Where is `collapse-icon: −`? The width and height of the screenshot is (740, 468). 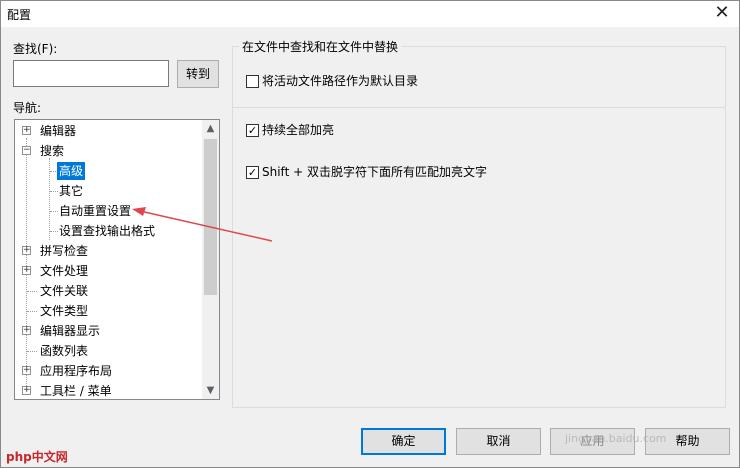 collapse-icon: − is located at coordinates (26, 150).